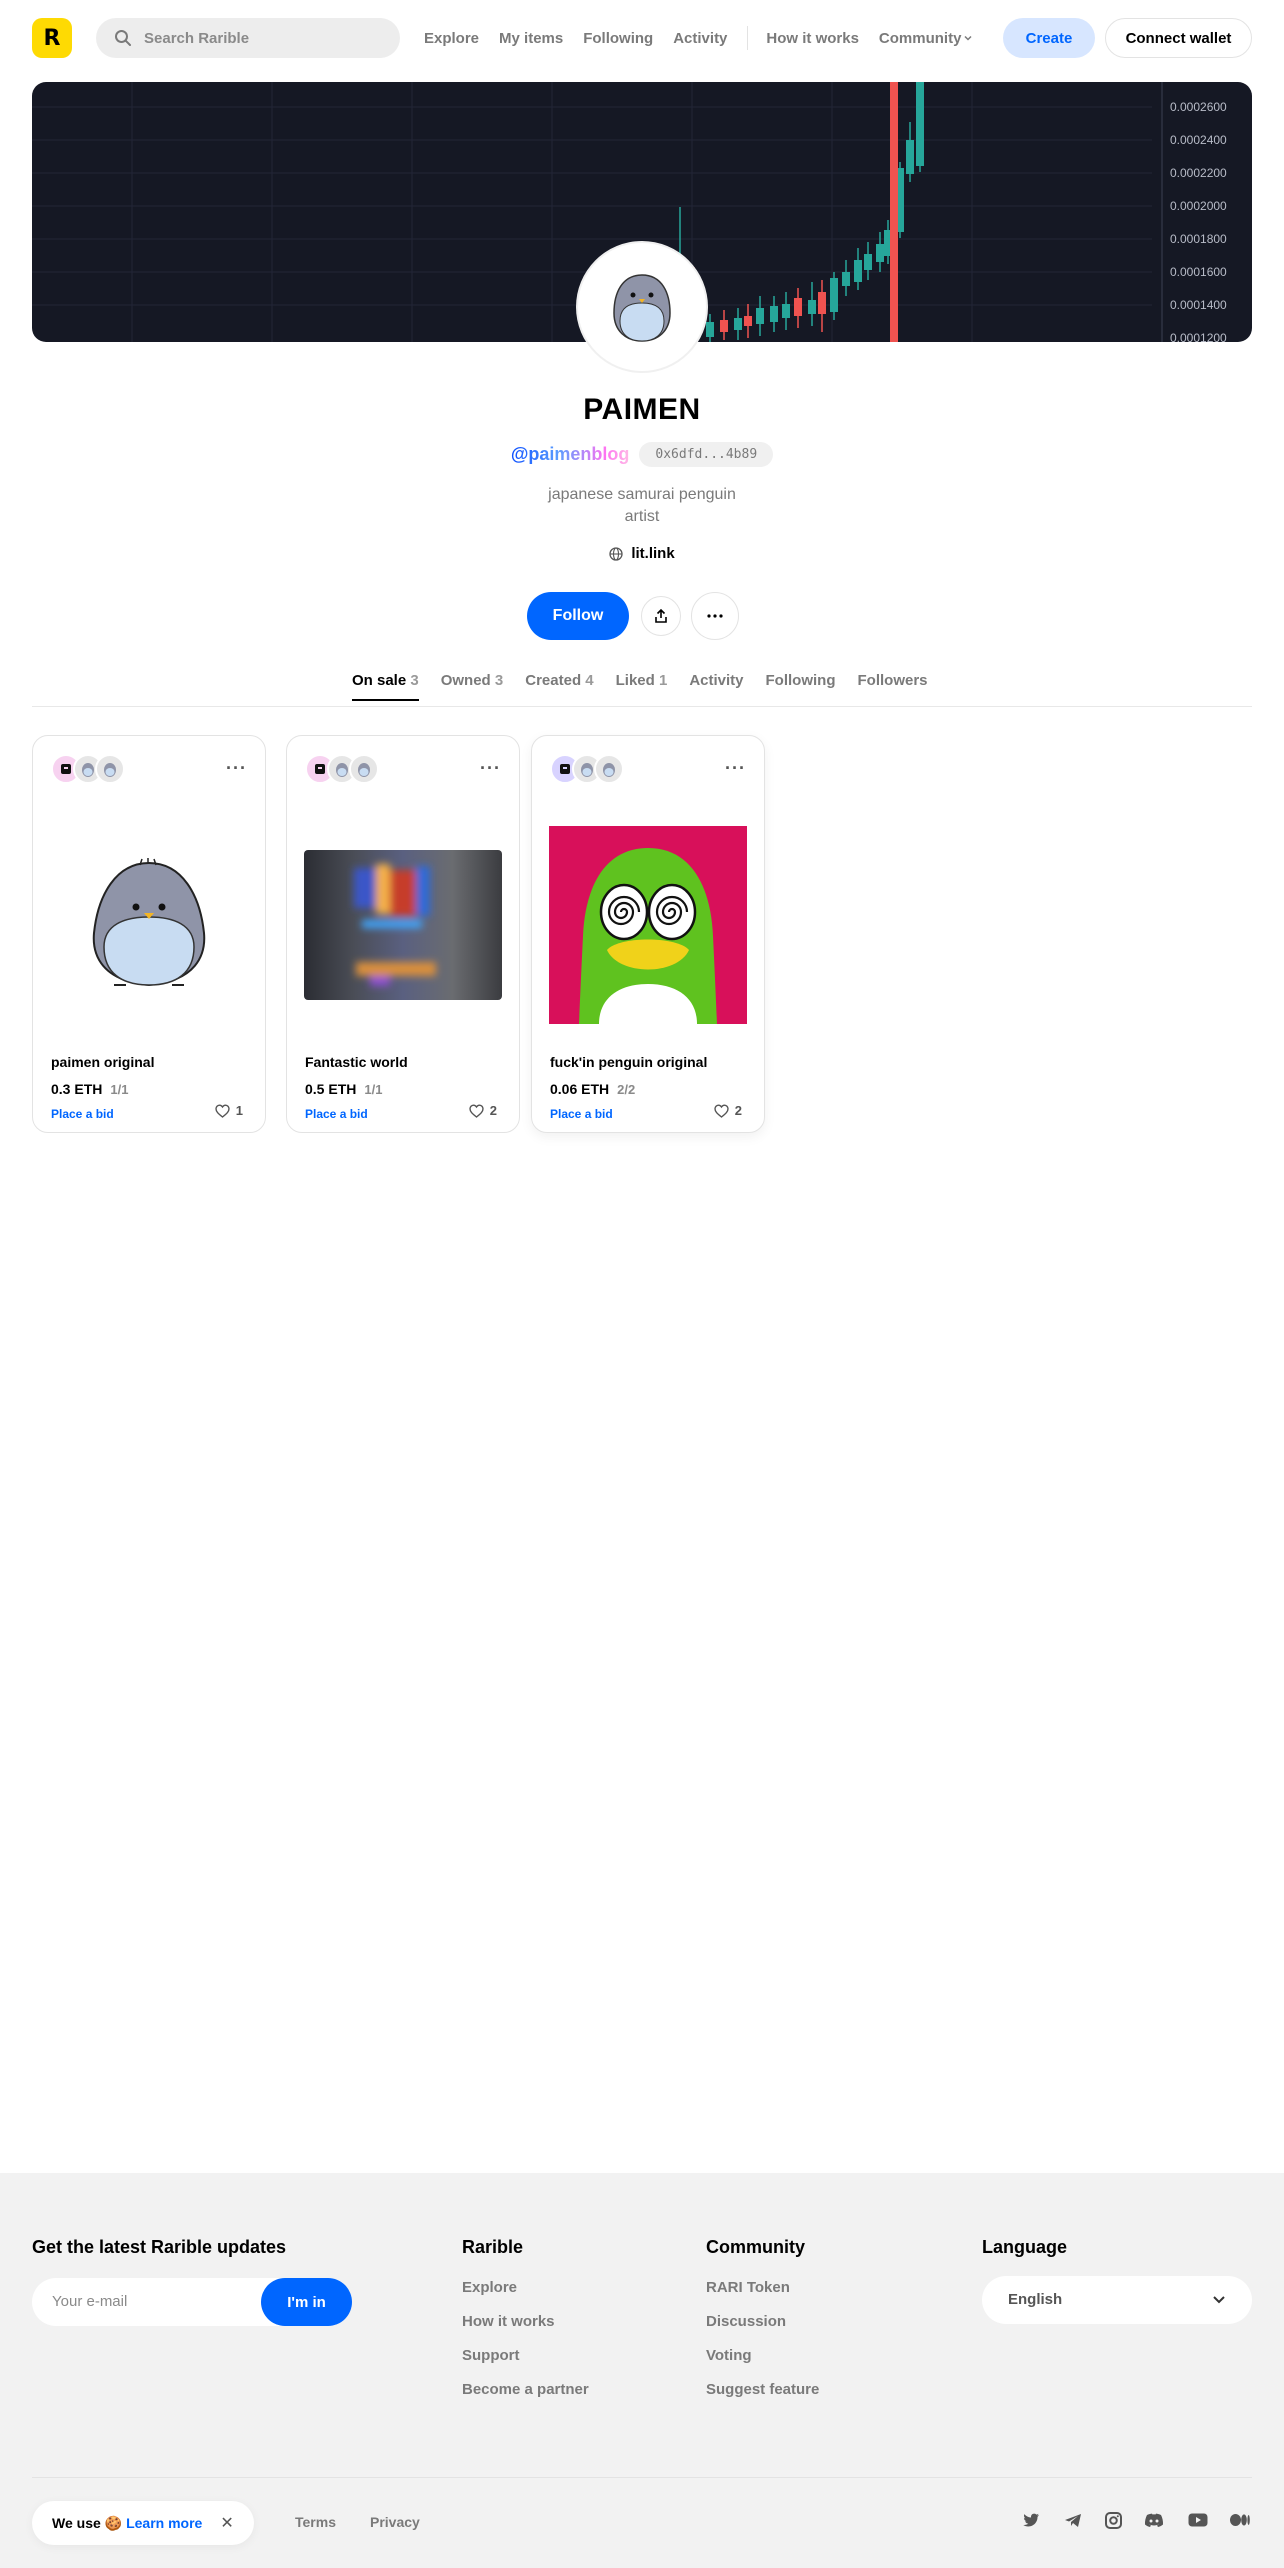 The width and height of the screenshot is (1284, 2568). I want to click on edition-count: 1/1, so click(119, 1089).